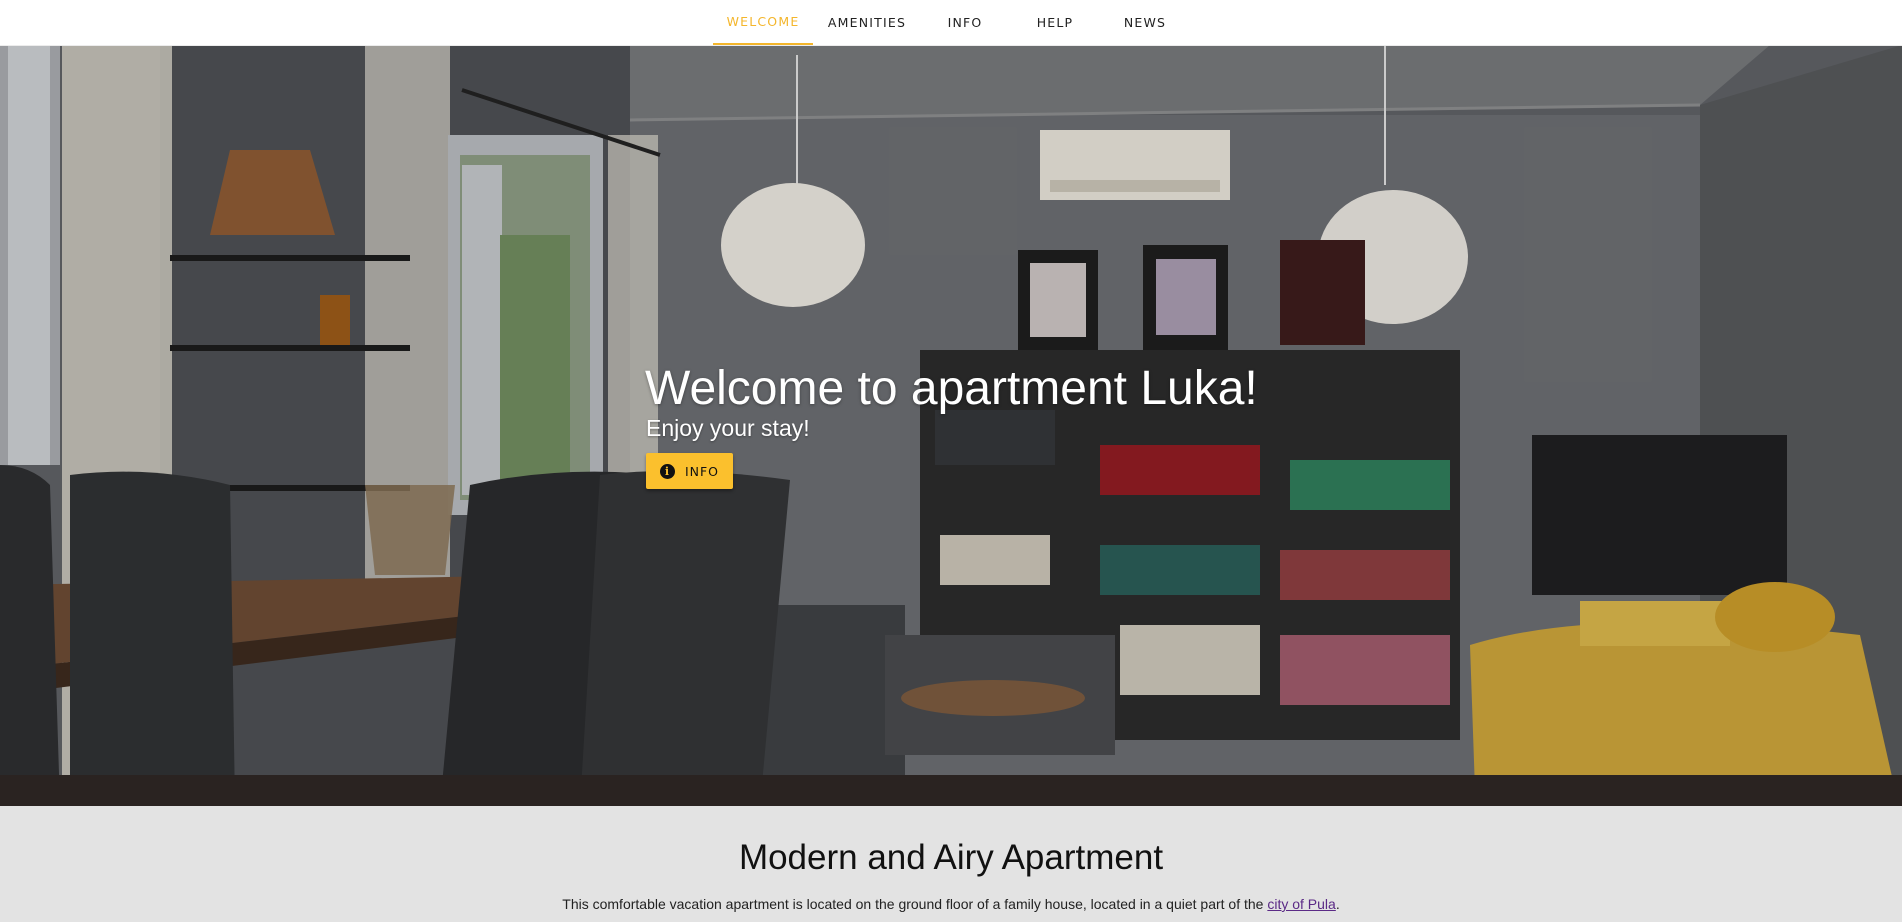  What do you see at coordinates (965, 22) in the screenshot?
I see `nav-item-info: INFO` at bounding box center [965, 22].